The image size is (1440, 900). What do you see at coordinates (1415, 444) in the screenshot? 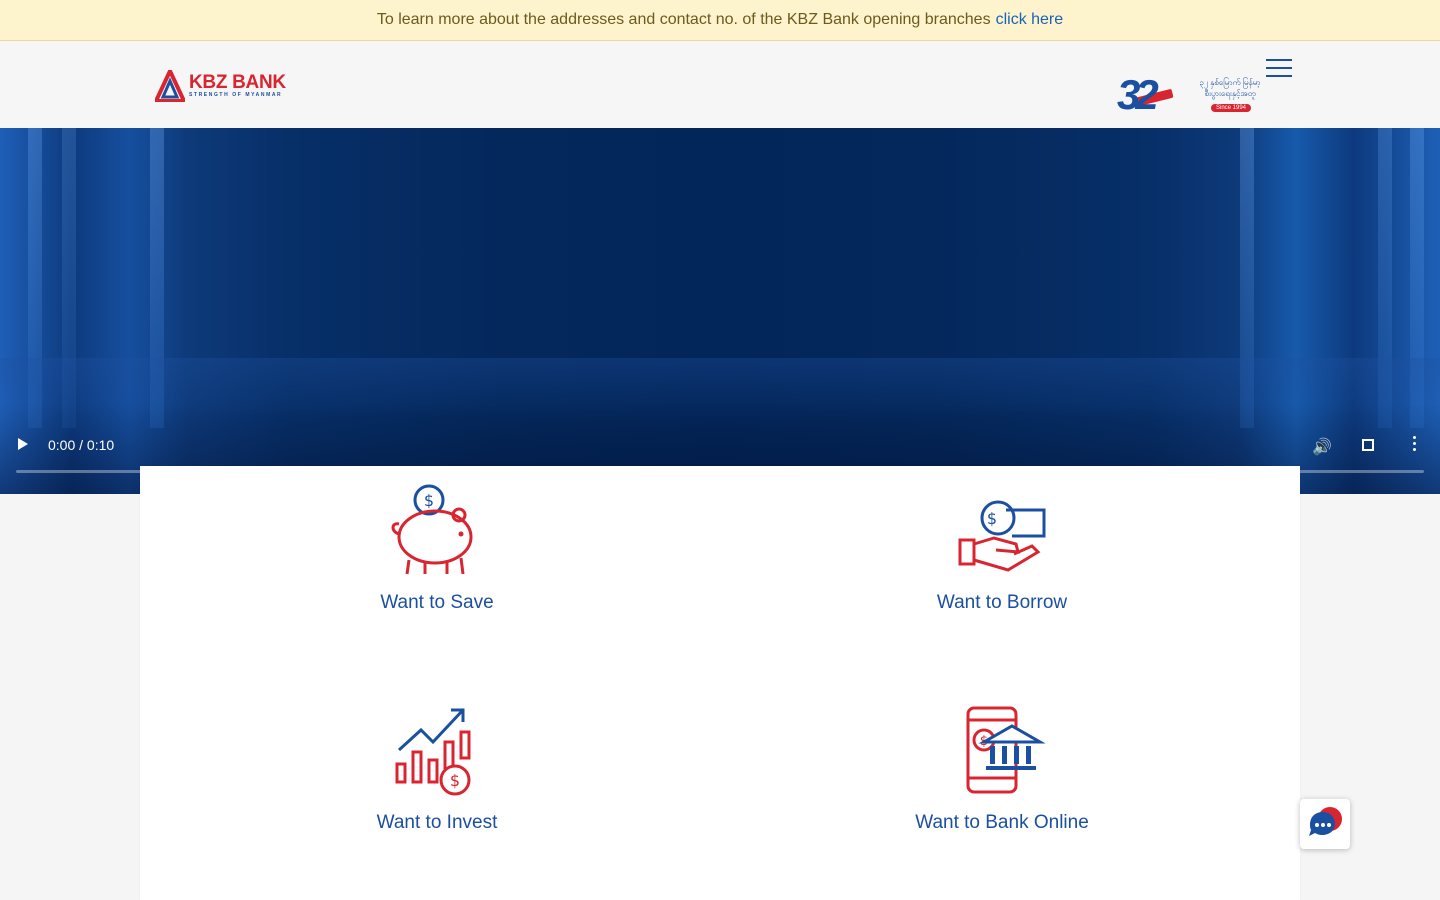
I see `more-options-icon` at bounding box center [1415, 444].